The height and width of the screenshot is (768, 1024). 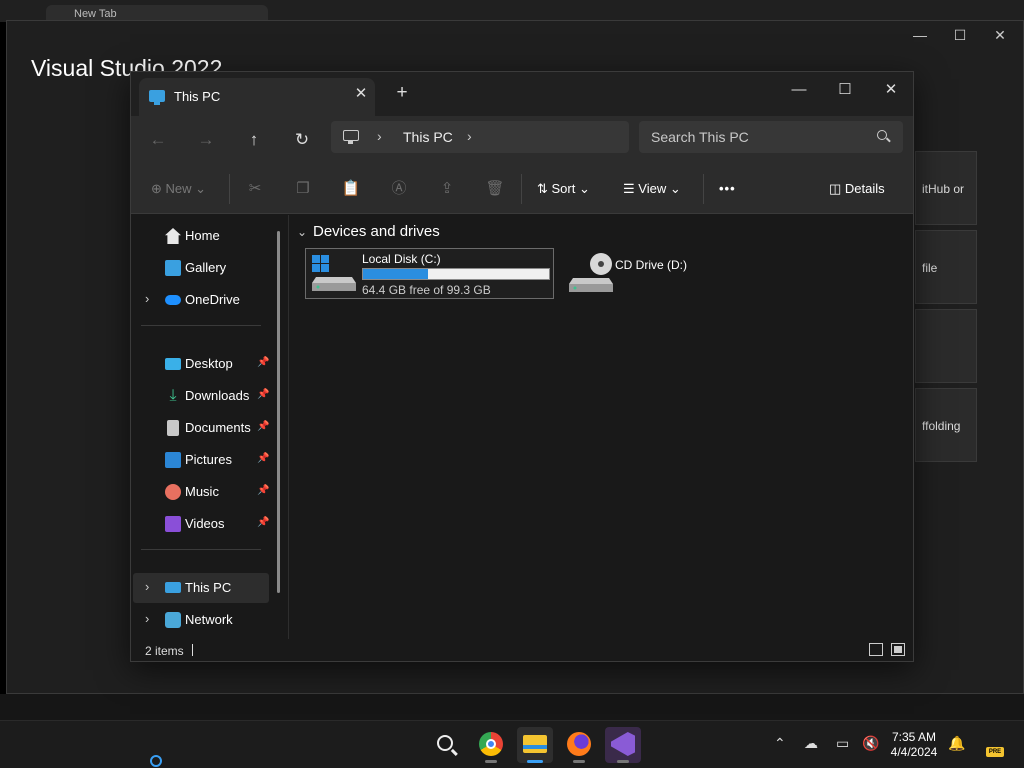 What do you see at coordinates (579, 745) in the screenshot?
I see `firefox-taskbar-button` at bounding box center [579, 745].